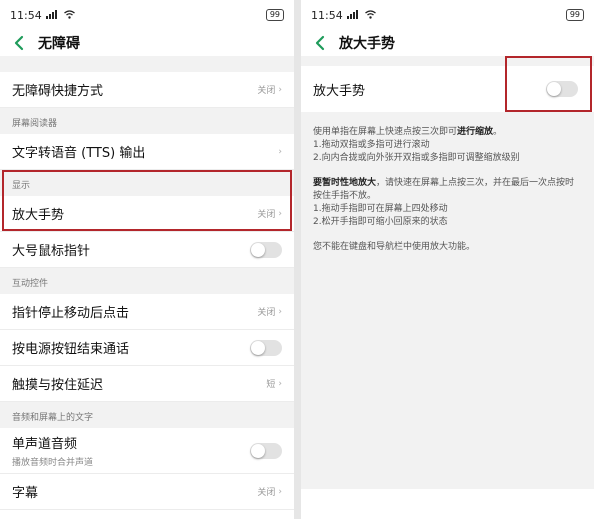 The width and height of the screenshot is (594, 519). I want to click on large-pointer-toggle, so click(266, 249).